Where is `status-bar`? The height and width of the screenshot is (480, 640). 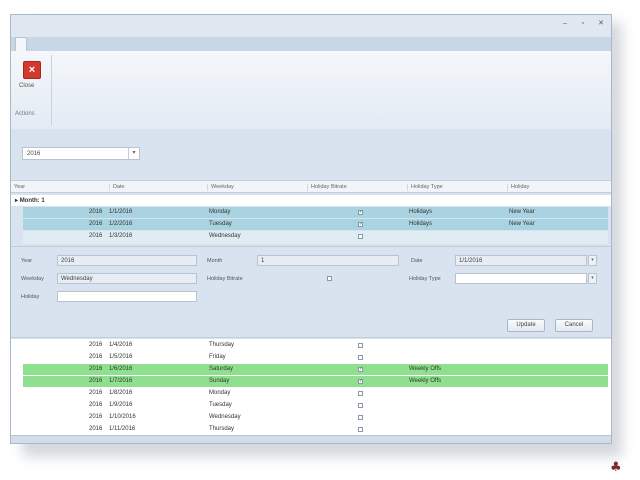 status-bar is located at coordinates (311, 439).